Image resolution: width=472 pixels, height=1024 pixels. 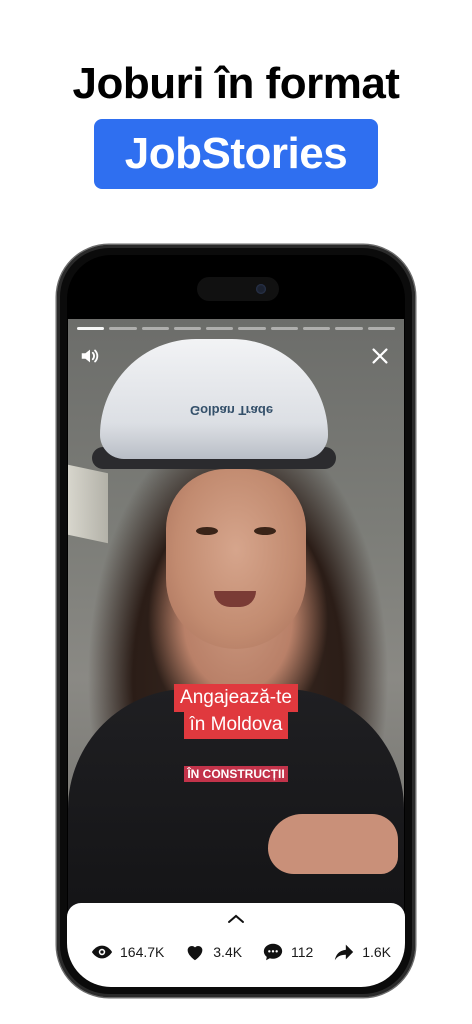 What do you see at coordinates (273, 952) in the screenshot?
I see `comment-icon` at bounding box center [273, 952].